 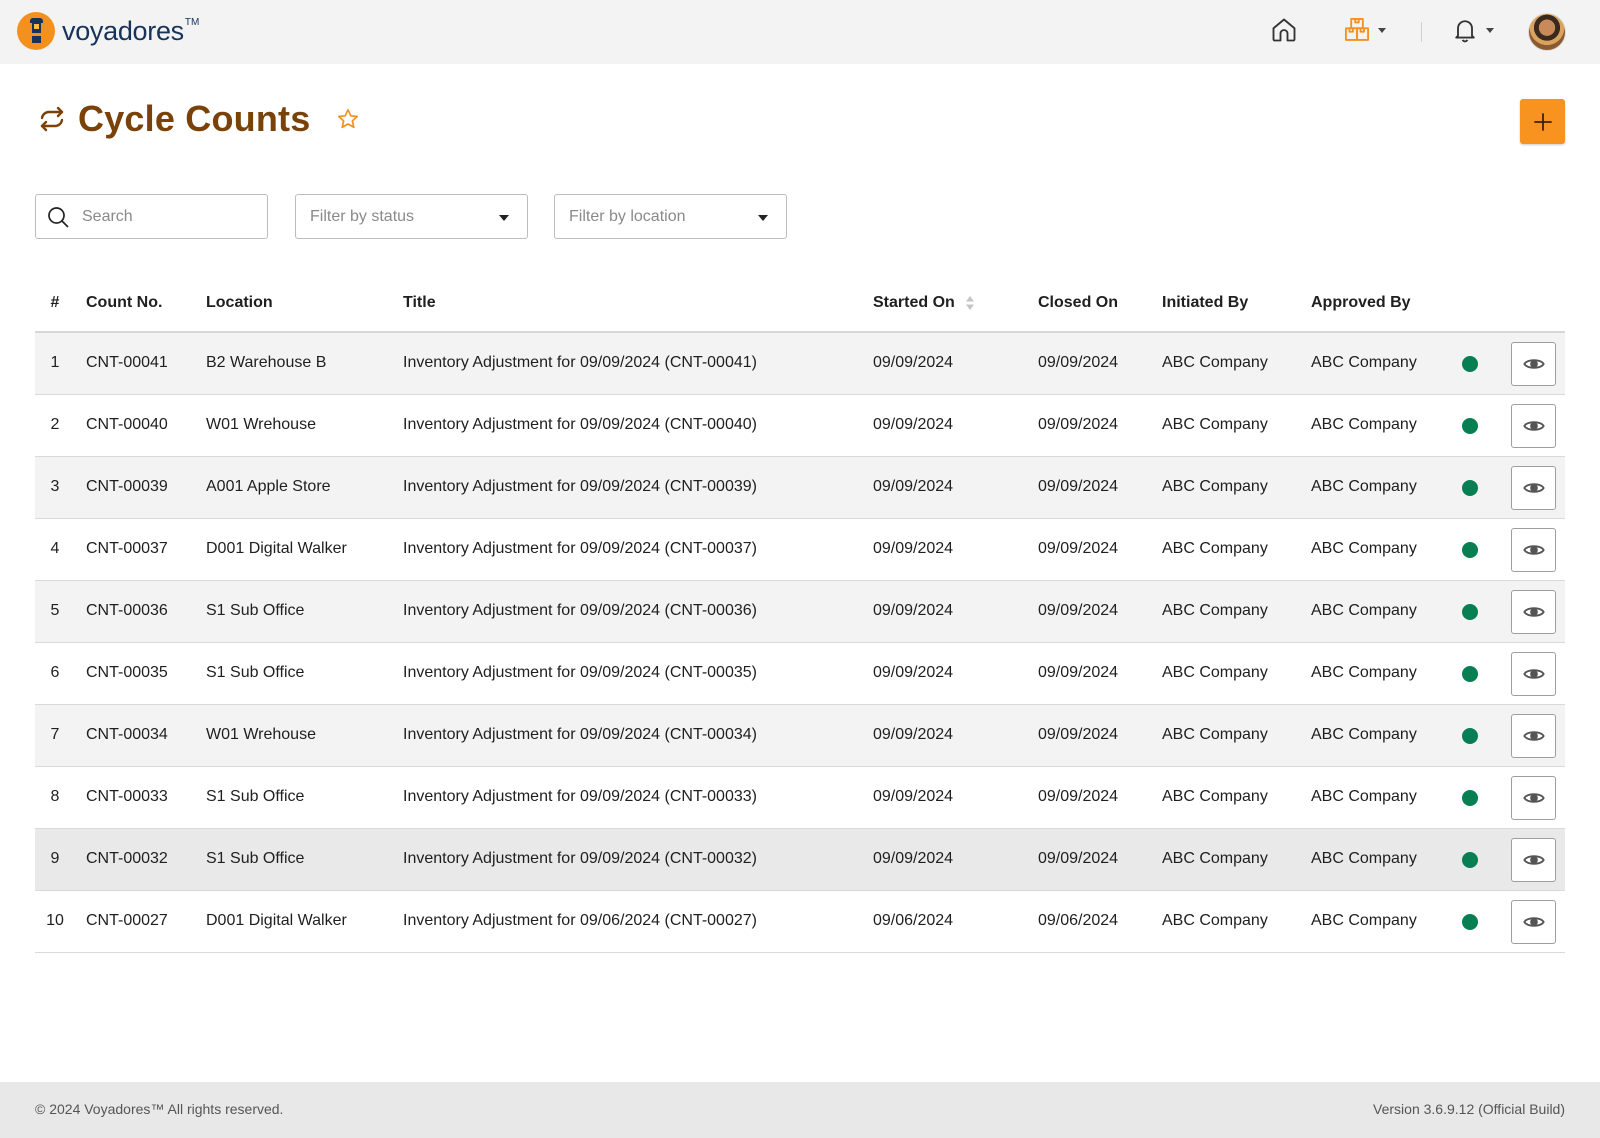 What do you see at coordinates (1364, 30) in the screenshot?
I see `warehouse-switcher-button` at bounding box center [1364, 30].